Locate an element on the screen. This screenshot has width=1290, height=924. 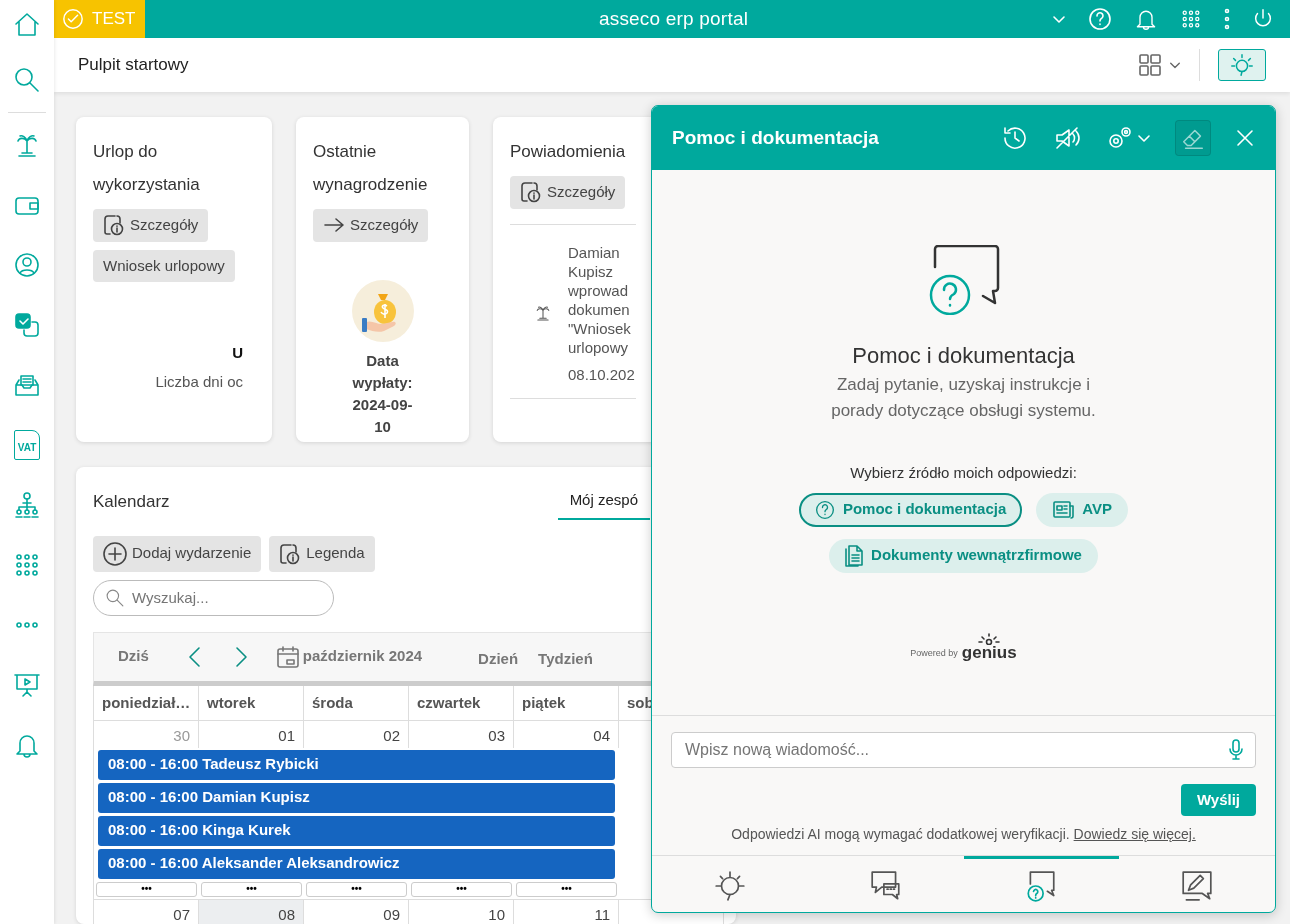
user-icon is located at coordinates (27, 265).